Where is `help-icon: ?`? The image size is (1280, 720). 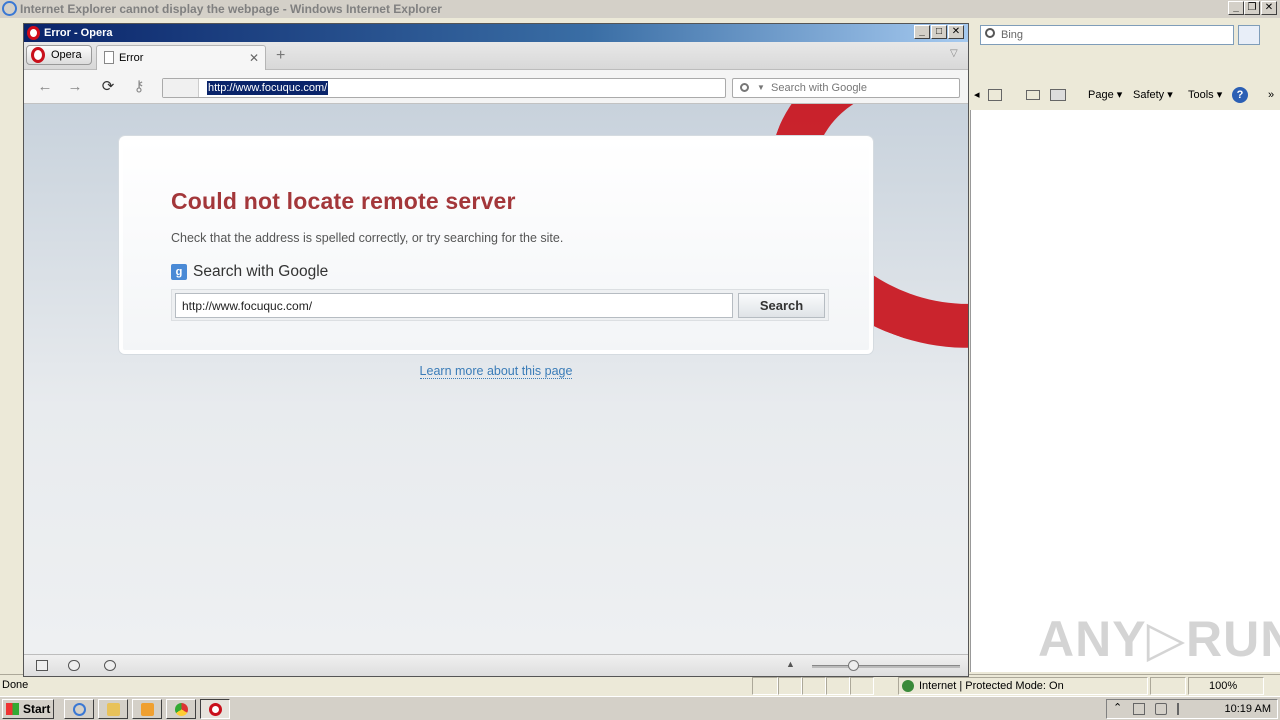 help-icon: ? is located at coordinates (1240, 95).